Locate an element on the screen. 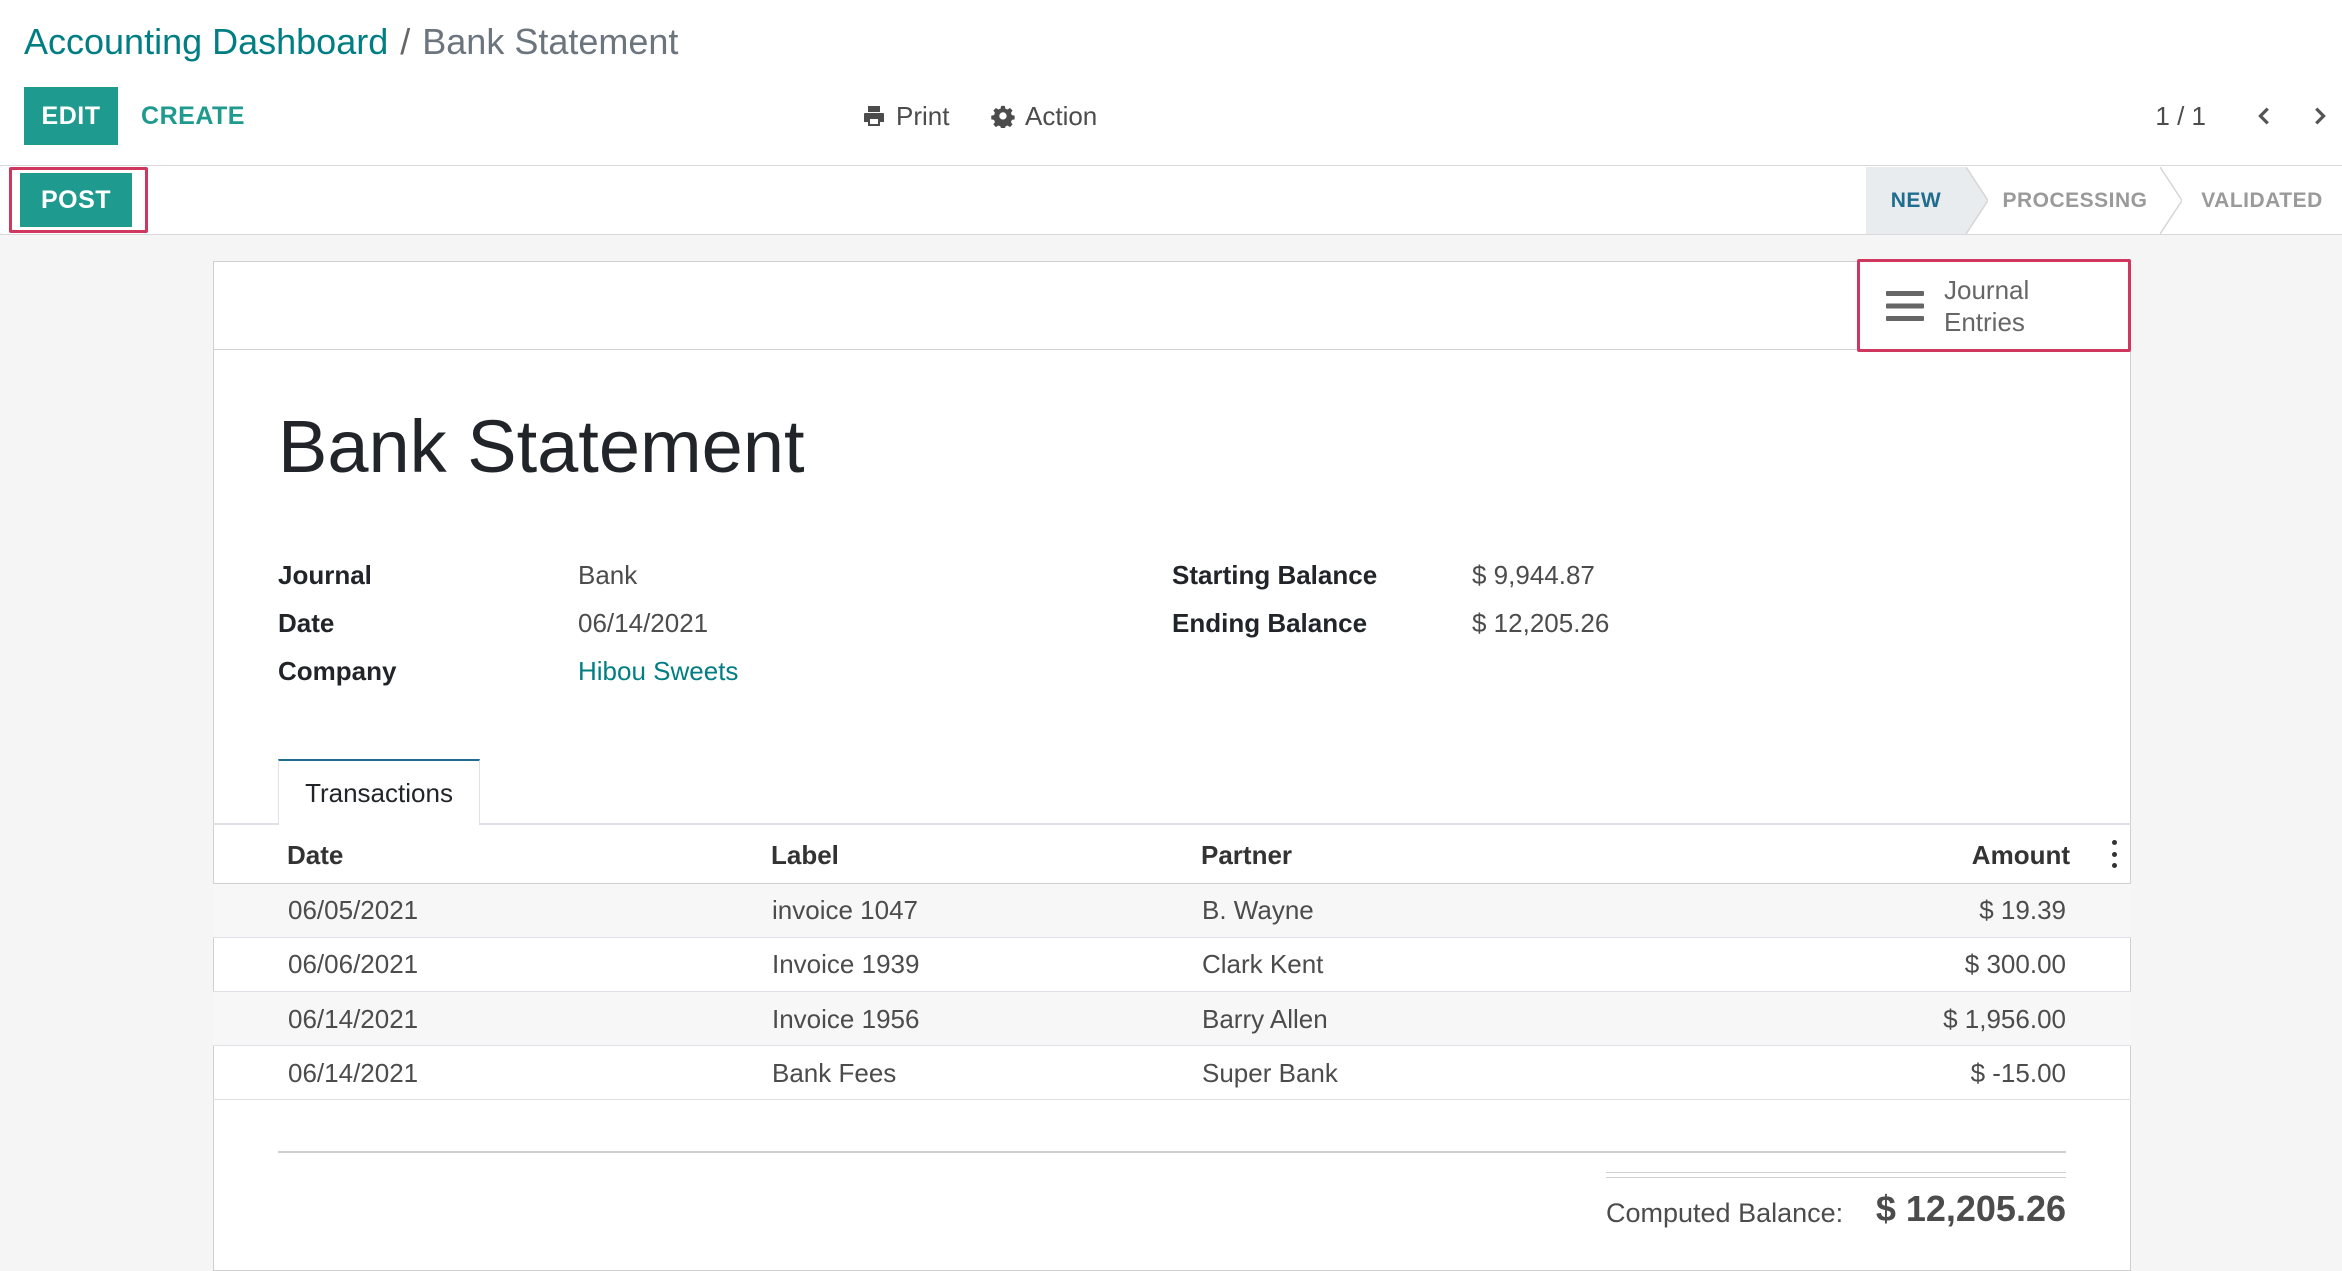 Image resolution: width=2342 pixels, height=1271 pixels. company-link: Hibou Sweets is located at coordinates (658, 671).